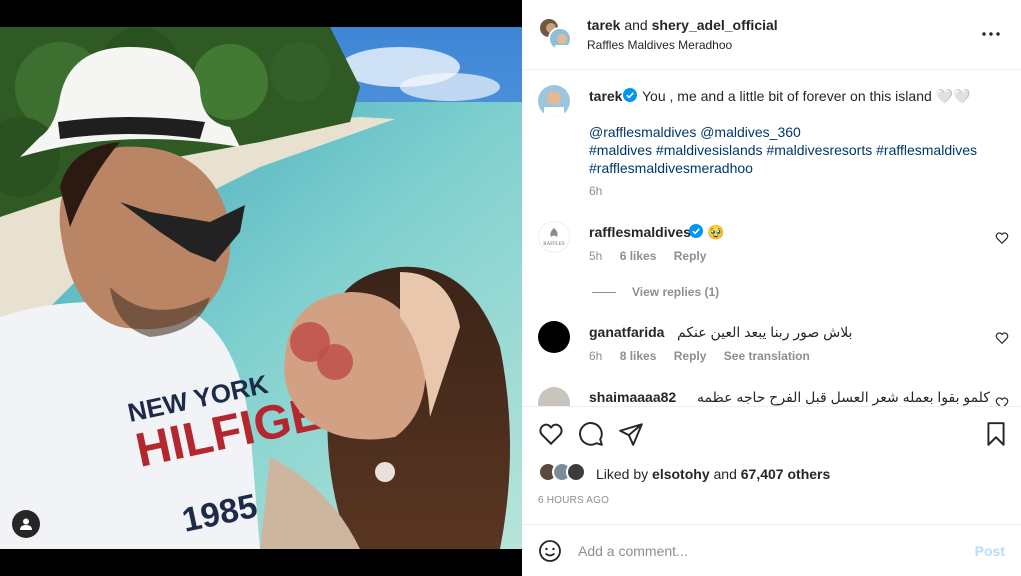 The width and height of the screenshot is (1021, 576). I want to click on post-authors: tarek and shery_adel_official, so click(682, 25).